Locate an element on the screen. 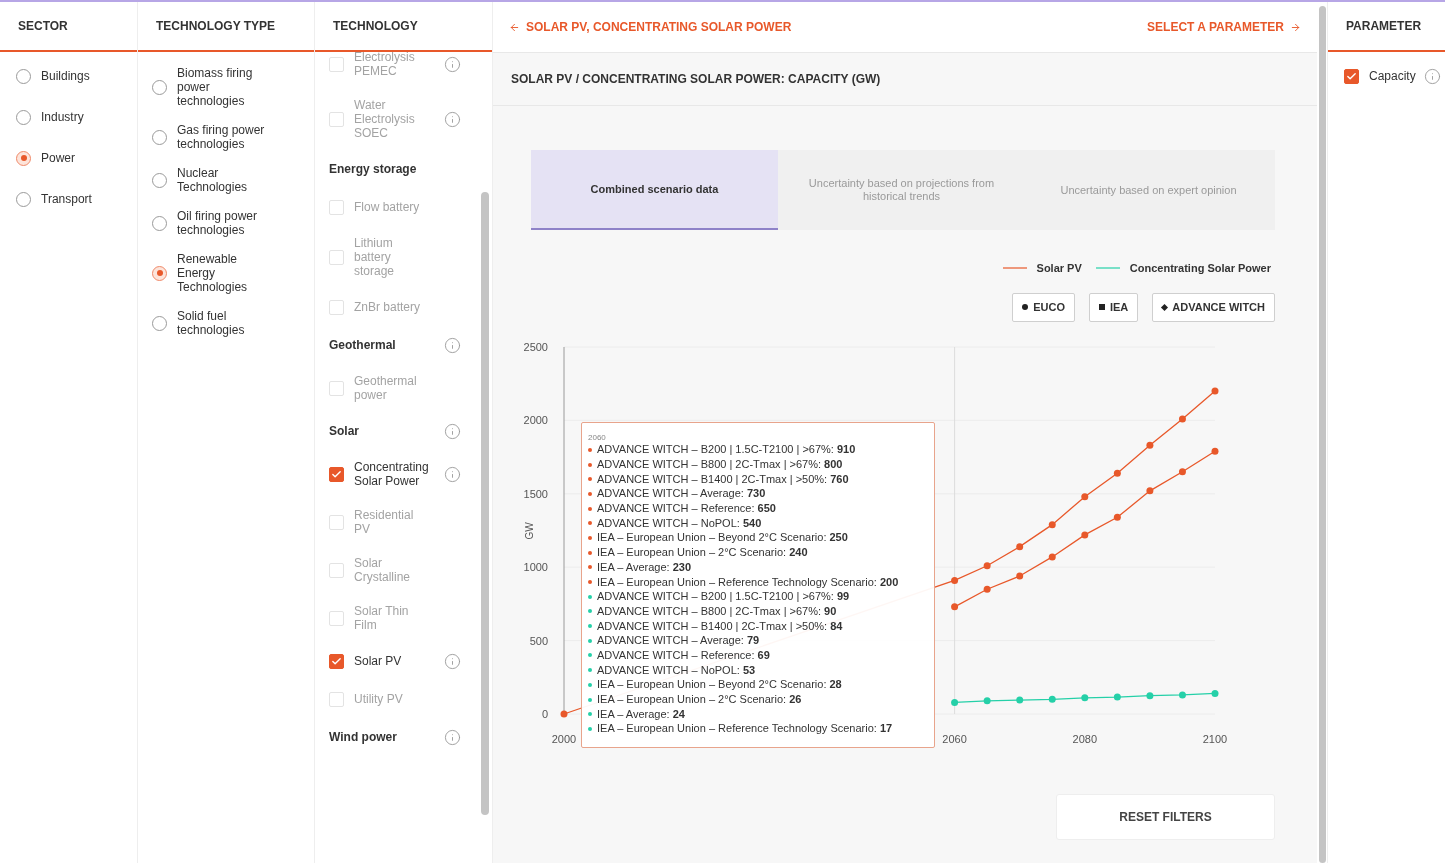  sector-option: Power is located at coordinates (76, 158).